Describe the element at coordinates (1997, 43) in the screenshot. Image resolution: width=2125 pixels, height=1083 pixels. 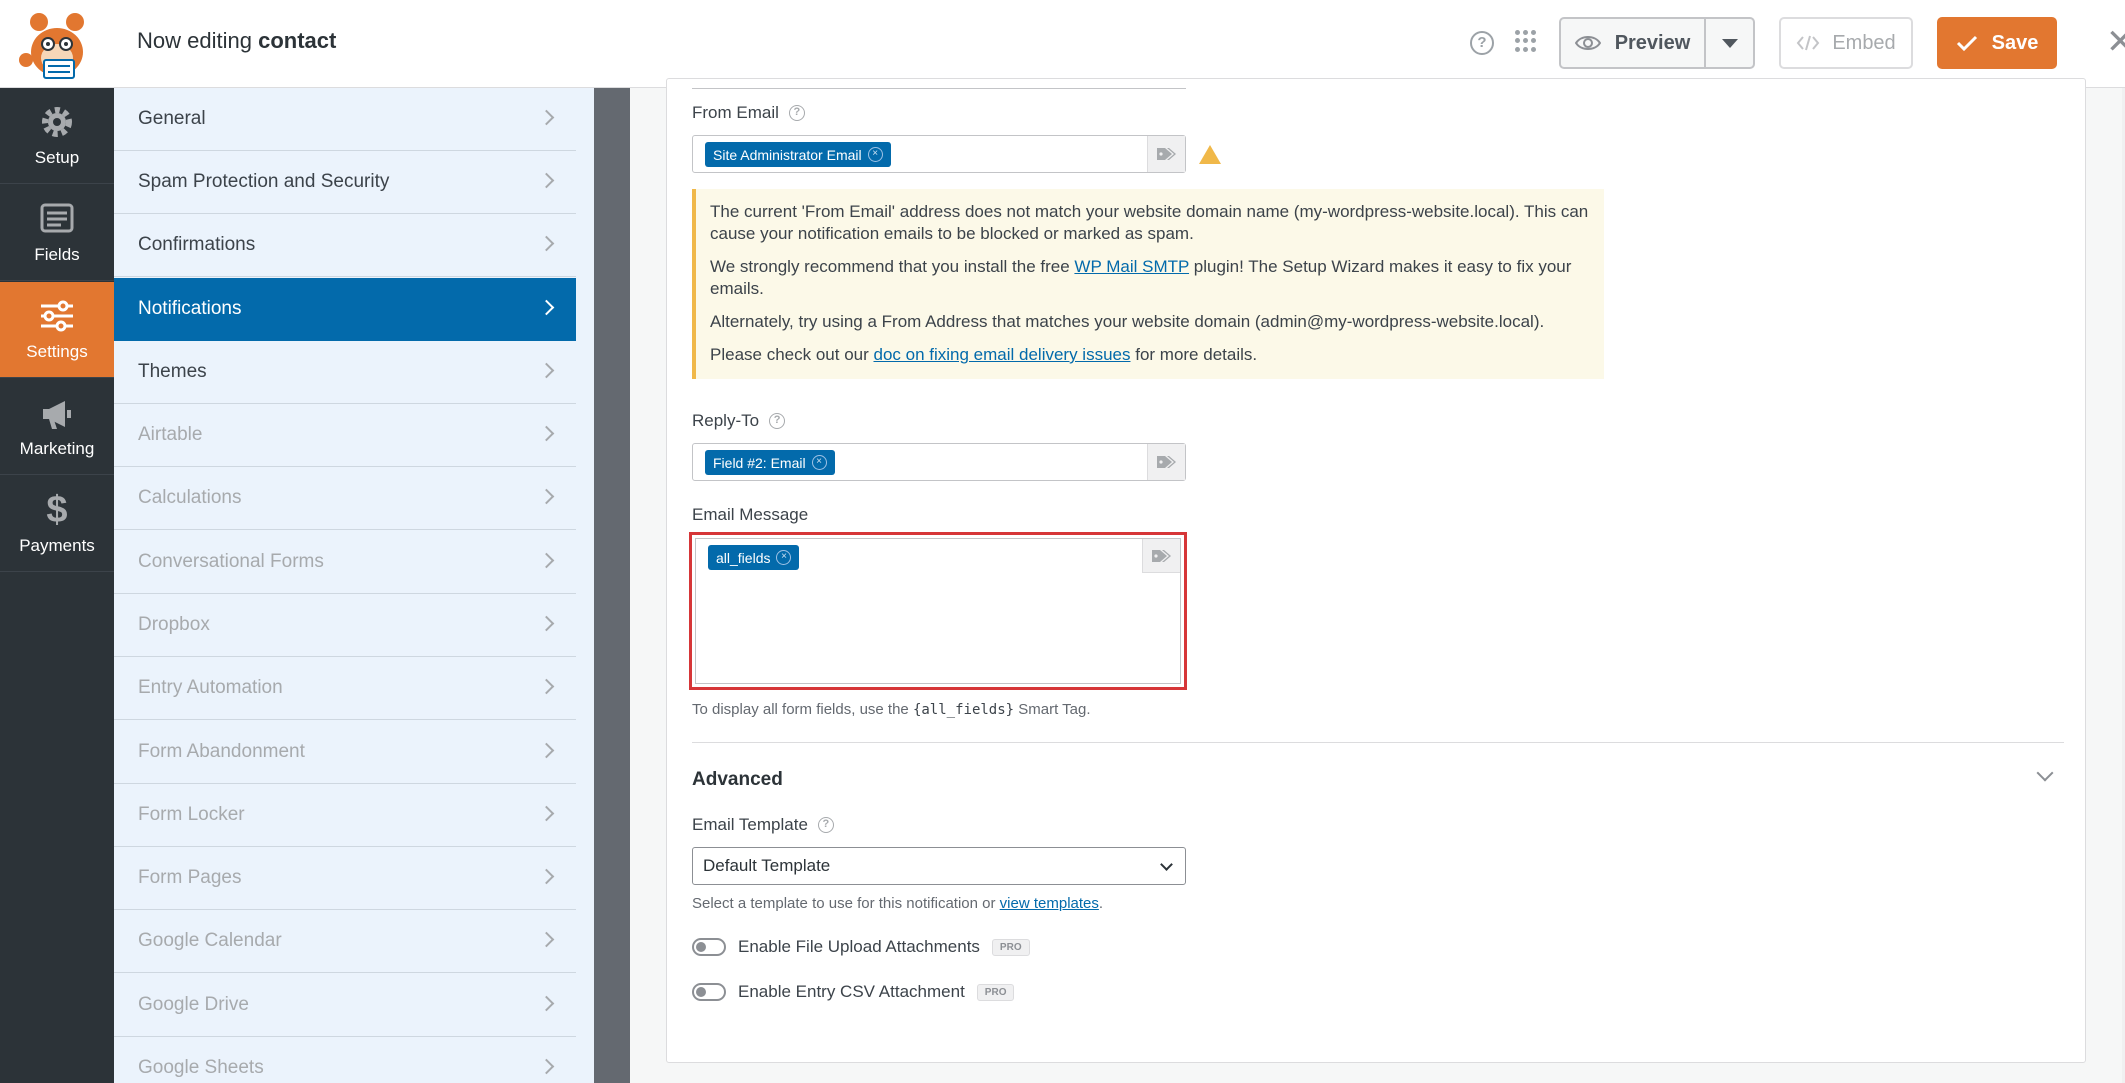
I see `save-button: Save` at that location.